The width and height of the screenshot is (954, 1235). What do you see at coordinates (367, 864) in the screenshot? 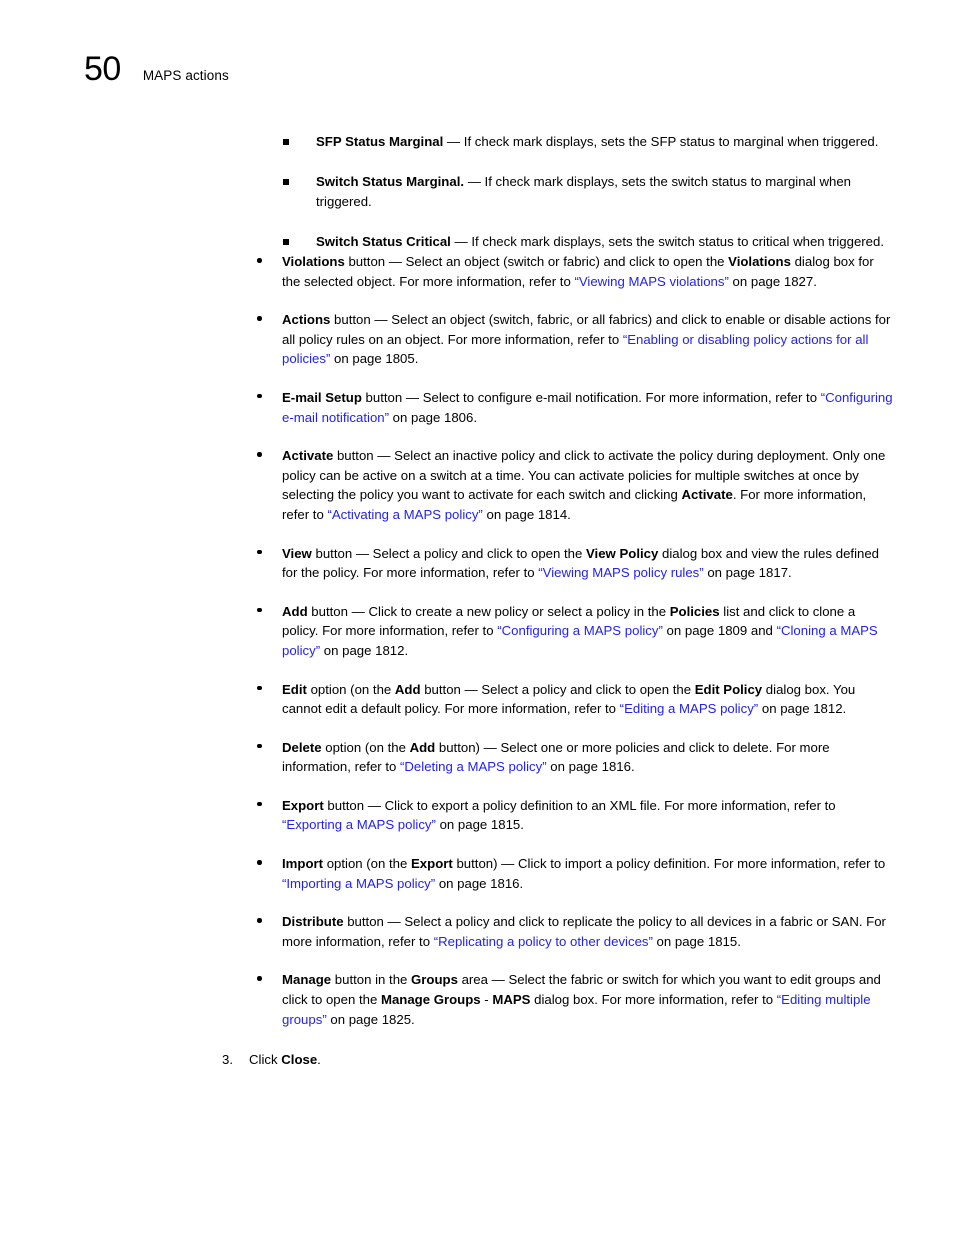
I see `import-text: option (on the` at bounding box center [367, 864].